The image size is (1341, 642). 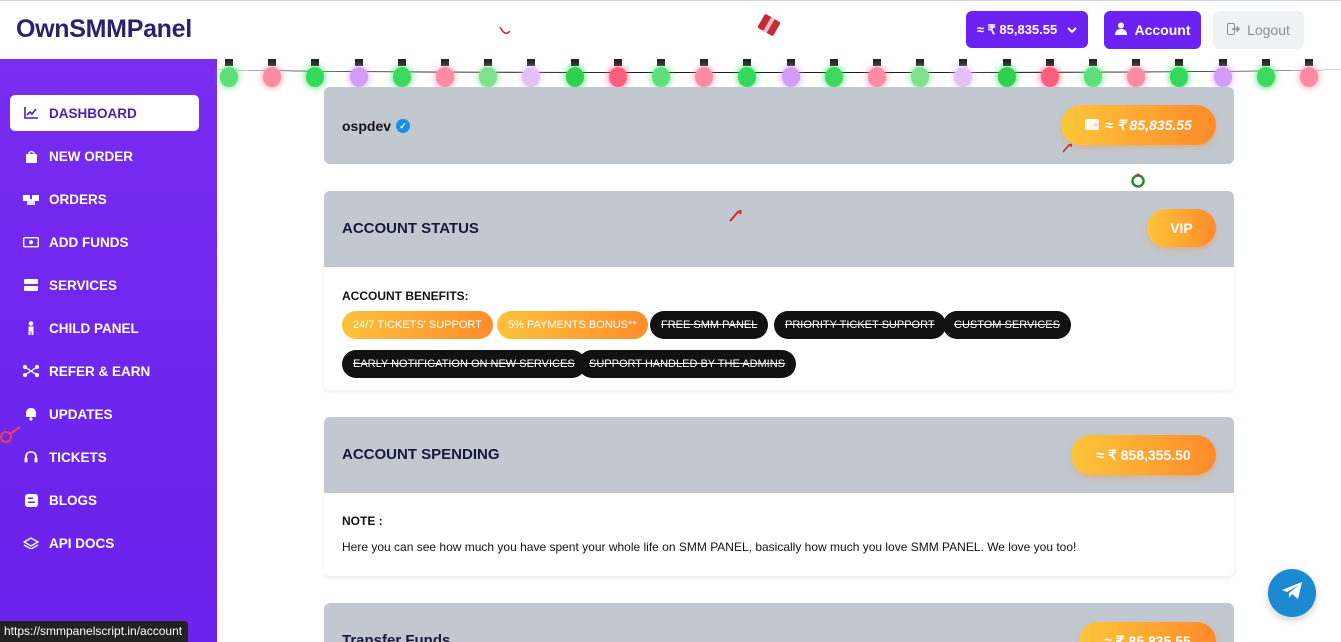 What do you see at coordinates (362, 521) in the screenshot?
I see `note-label: NOTE :` at bounding box center [362, 521].